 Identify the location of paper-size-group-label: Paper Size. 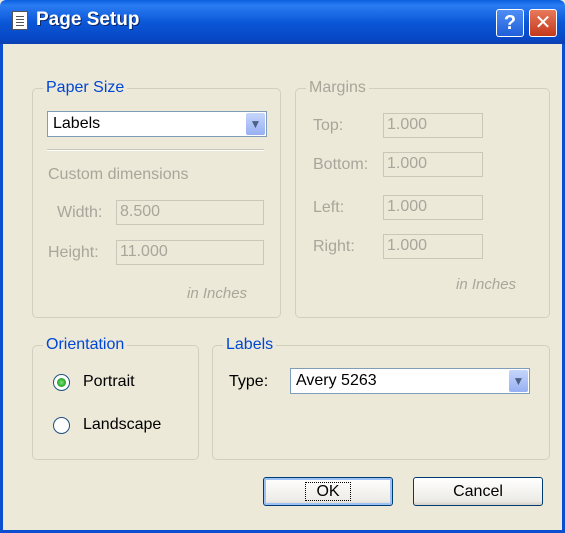
(85, 88).